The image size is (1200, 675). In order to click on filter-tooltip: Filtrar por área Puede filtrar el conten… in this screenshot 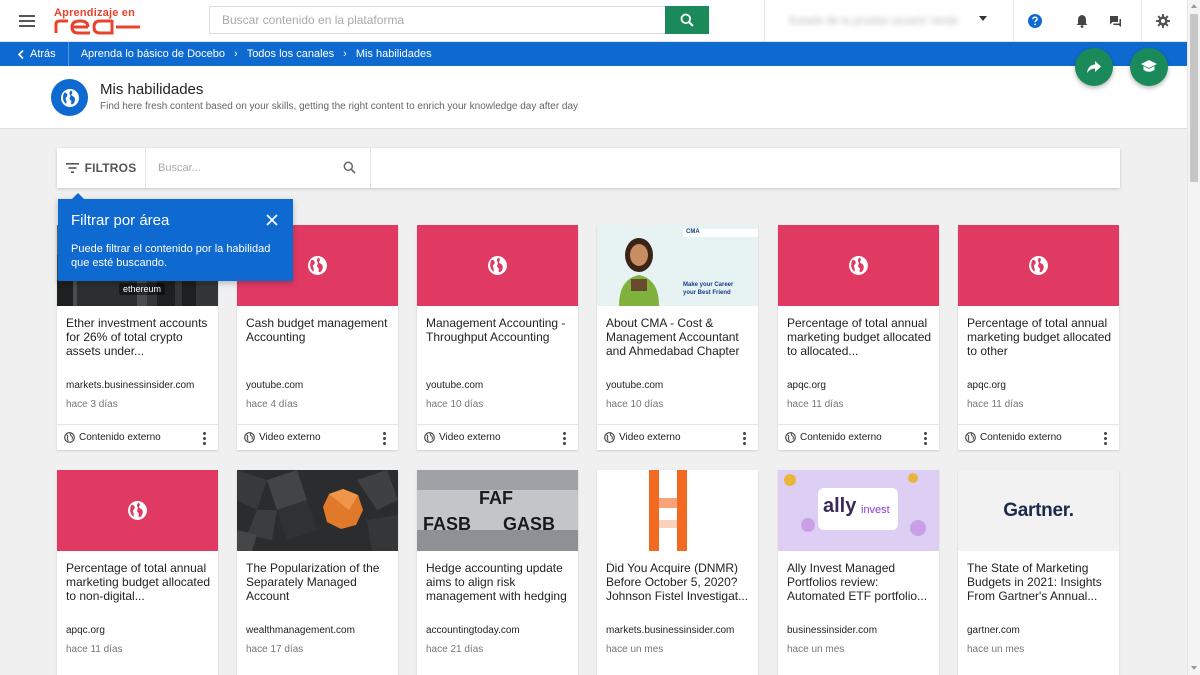, I will do `click(175, 237)`.